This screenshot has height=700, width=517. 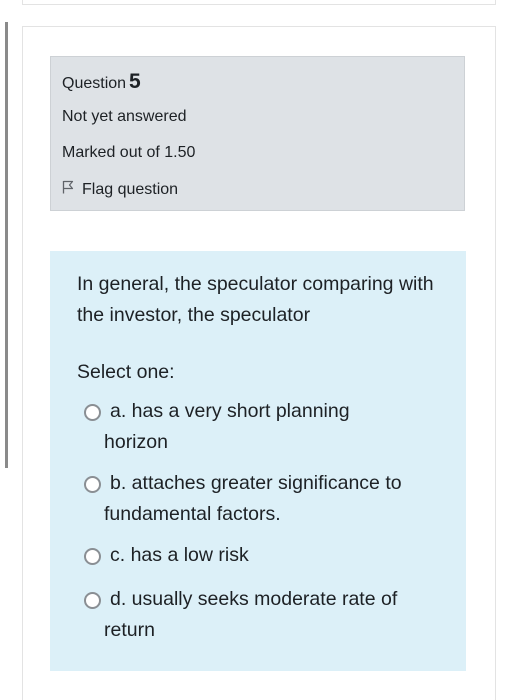 What do you see at coordinates (129, 152) in the screenshot?
I see `question-grade: Marked out of 1.50` at bounding box center [129, 152].